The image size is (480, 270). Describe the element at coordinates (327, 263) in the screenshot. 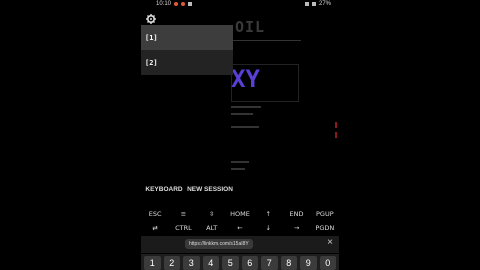

I see `key-0: 0` at that location.